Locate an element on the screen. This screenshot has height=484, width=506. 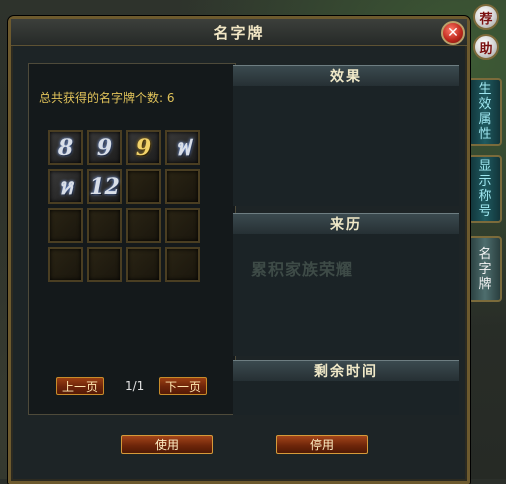
disable-button: 停用 is located at coordinates (322, 444).